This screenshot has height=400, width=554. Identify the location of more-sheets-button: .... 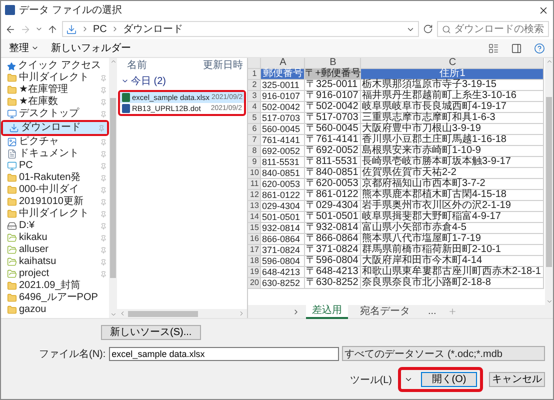
(432, 312).